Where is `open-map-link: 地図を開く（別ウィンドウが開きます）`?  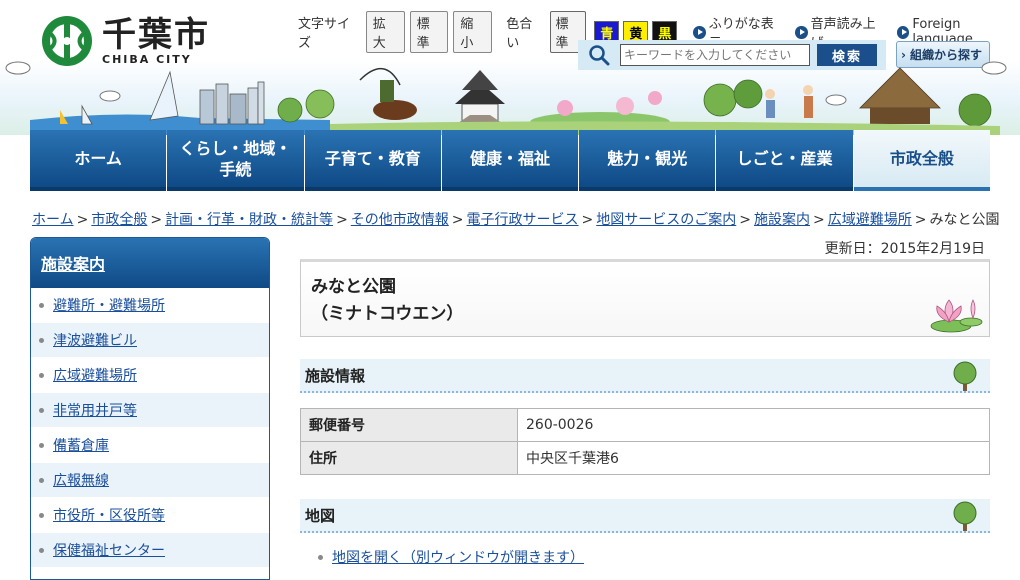 open-map-link: 地図を開く（別ウィンドウが開きます） is located at coordinates (458, 557).